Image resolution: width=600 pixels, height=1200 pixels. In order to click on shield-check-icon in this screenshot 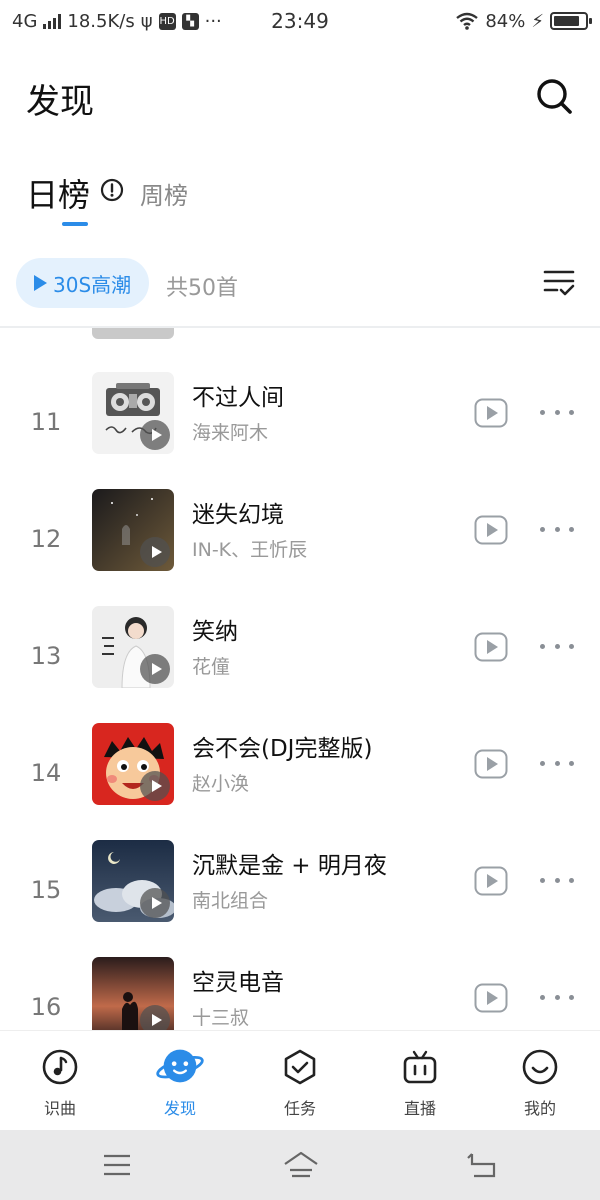, I will do `click(300, 1067)`.